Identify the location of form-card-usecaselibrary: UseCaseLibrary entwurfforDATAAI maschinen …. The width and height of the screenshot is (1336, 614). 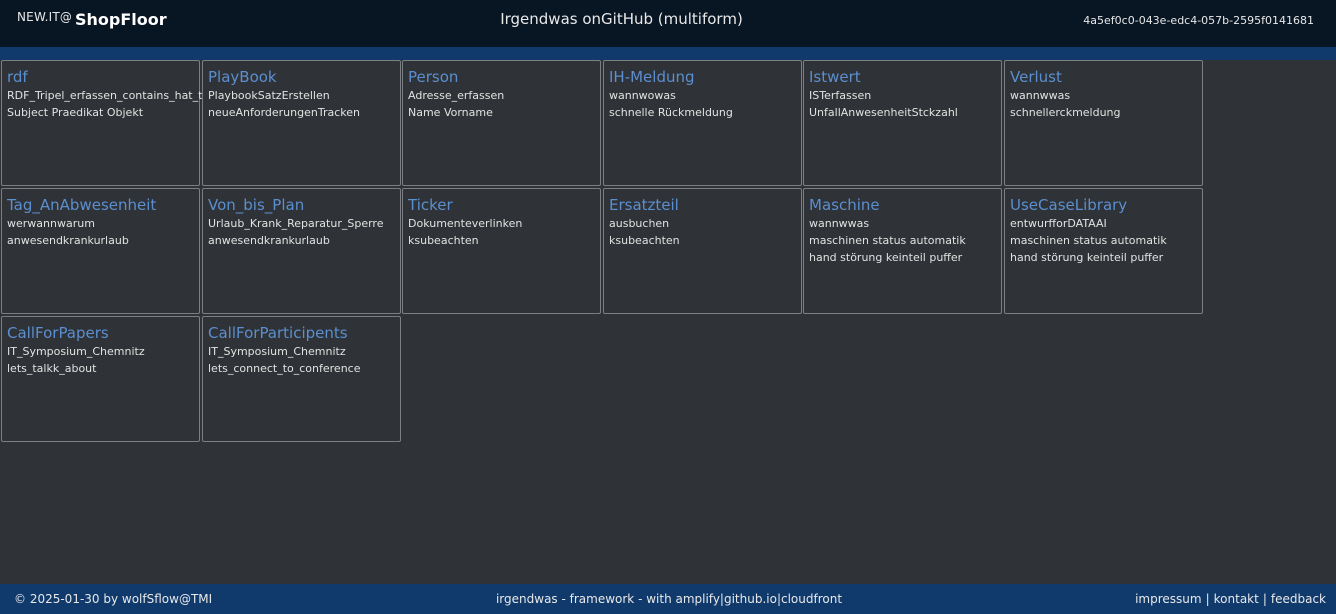
(1103, 251).